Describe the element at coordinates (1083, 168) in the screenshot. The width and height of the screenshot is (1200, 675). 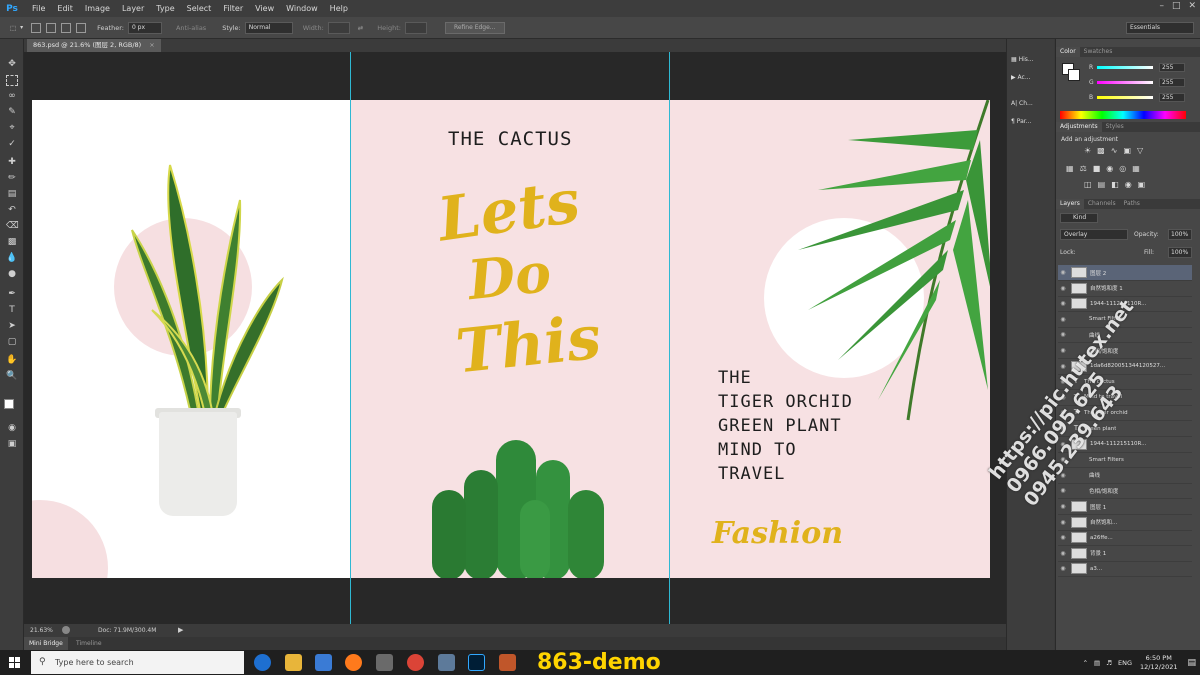
I see `color-balance-icon: ⚖` at that location.